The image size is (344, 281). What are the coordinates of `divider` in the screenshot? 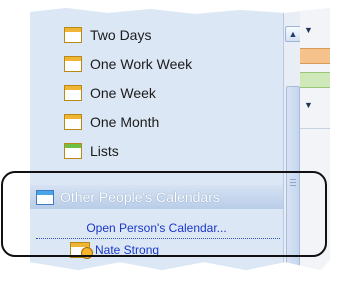 It's located at (315, 128).